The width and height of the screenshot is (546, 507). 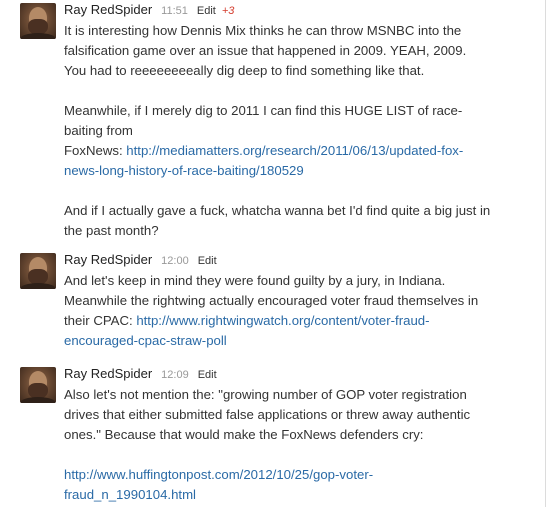 I want to click on comment-header: Ray RedSpider 12:09 Edit, so click(x=140, y=374).